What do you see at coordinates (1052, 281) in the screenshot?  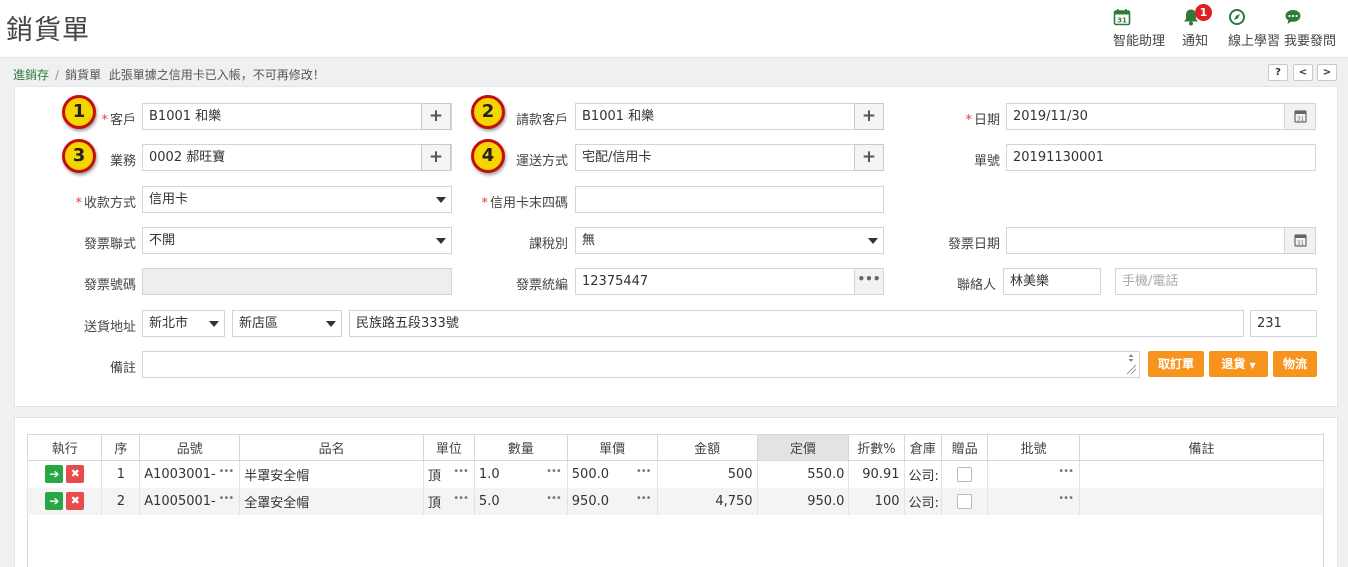 I see `contact-field: 林美樂` at bounding box center [1052, 281].